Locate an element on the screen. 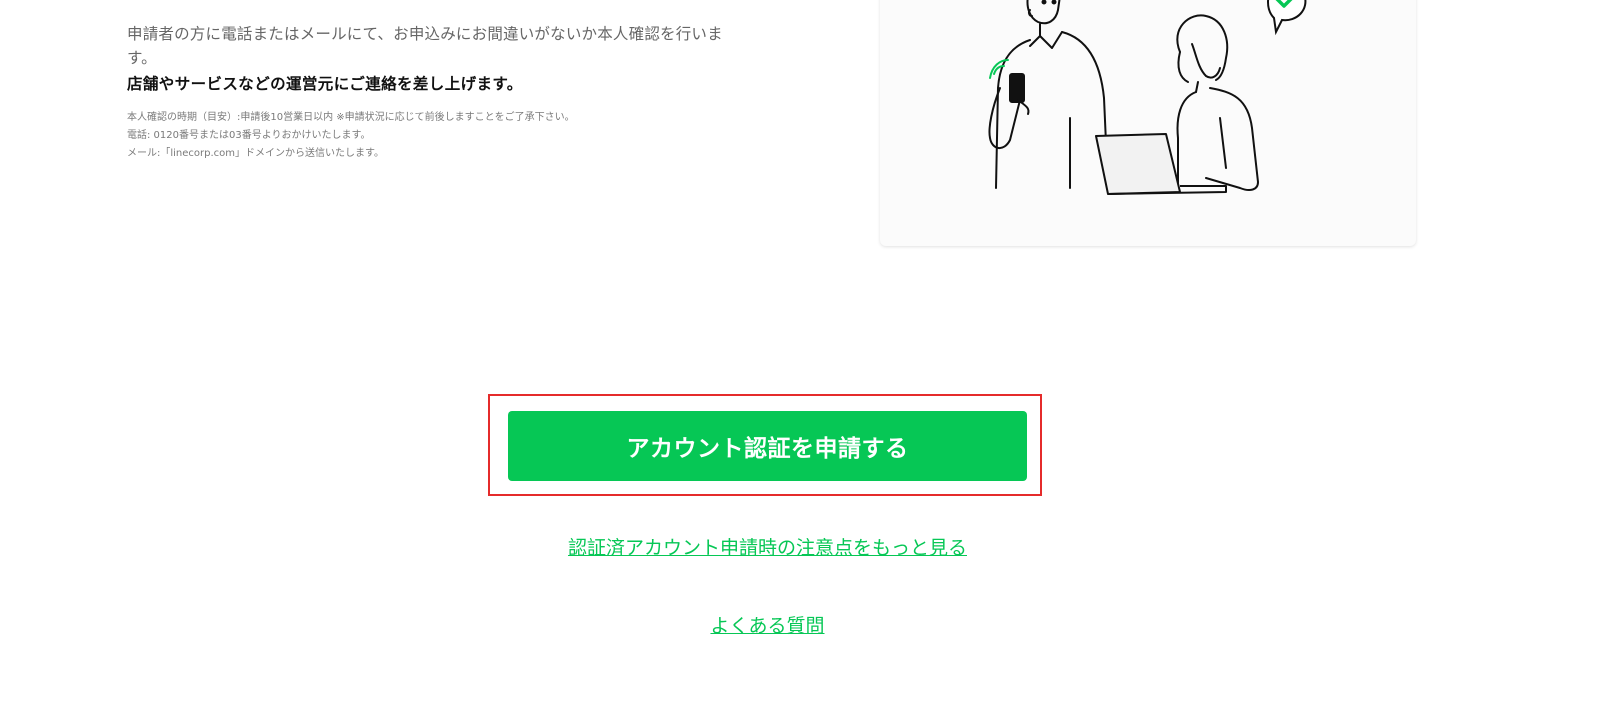 The image size is (1600, 704). verification-illustration is located at coordinates (1147, 97).